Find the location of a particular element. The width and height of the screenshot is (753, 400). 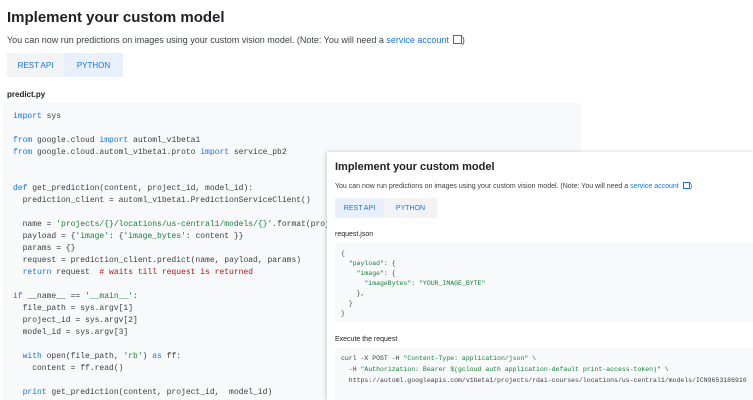

page-title: Implement your custom model is located at coordinates (116, 17).